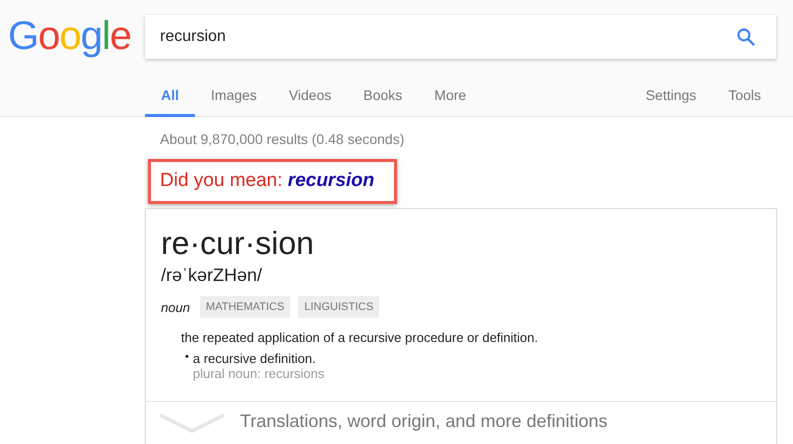 The height and width of the screenshot is (444, 793). I want to click on part-of-speech: noun, so click(175, 307).